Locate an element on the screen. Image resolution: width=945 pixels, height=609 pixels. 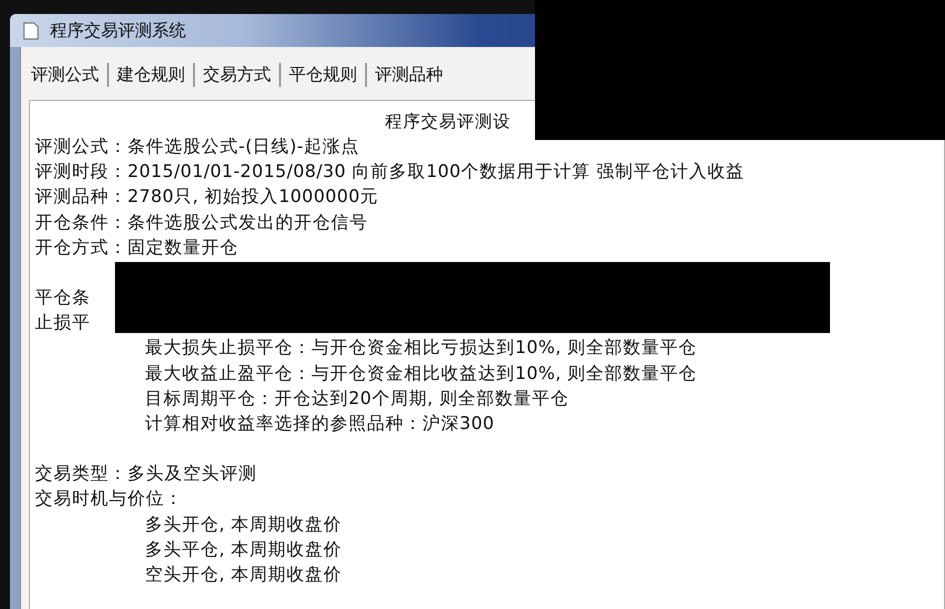
report-line: 交易类型：多头及空头评测 is located at coordinates (146, 474).